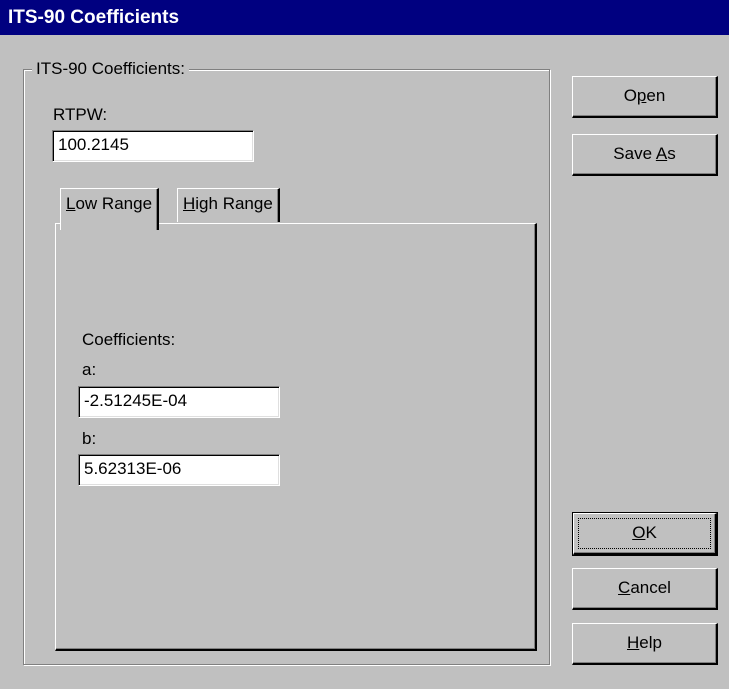 This screenshot has width=731, height=691. What do you see at coordinates (110, 69) in the screenshot?
I see `group-title: ITS-90 Coefficients:` at bounding box center [110, 69].